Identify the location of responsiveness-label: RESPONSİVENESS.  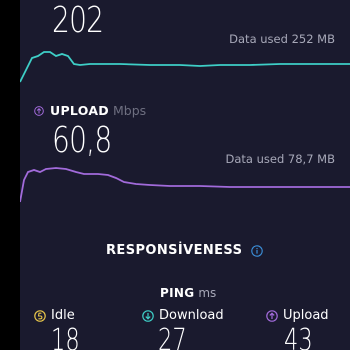
(174, 250).